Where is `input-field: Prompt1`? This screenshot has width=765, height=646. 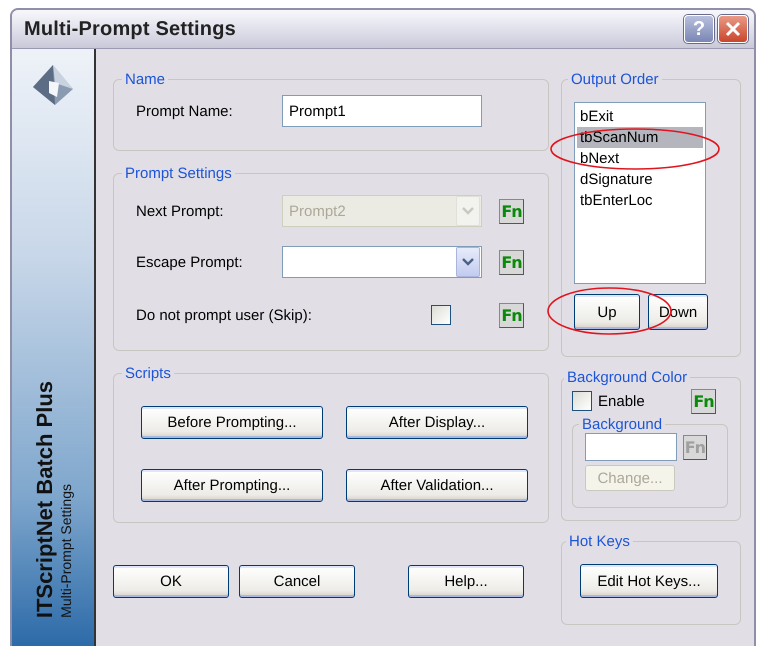 input-field: Prompt1 is located at coordinates (382, 111).